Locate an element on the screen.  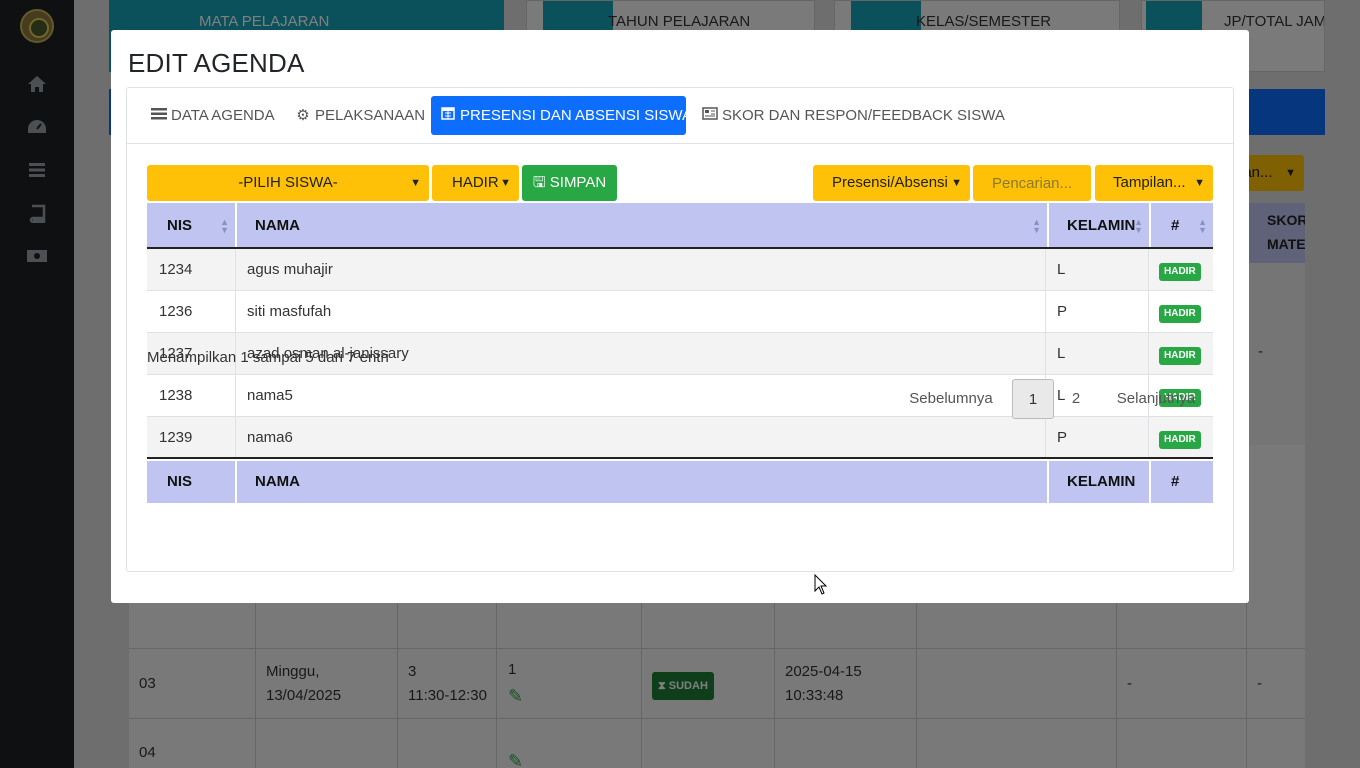
type-select-value: Presensi/Absensi is located at coordinates (890, 182).